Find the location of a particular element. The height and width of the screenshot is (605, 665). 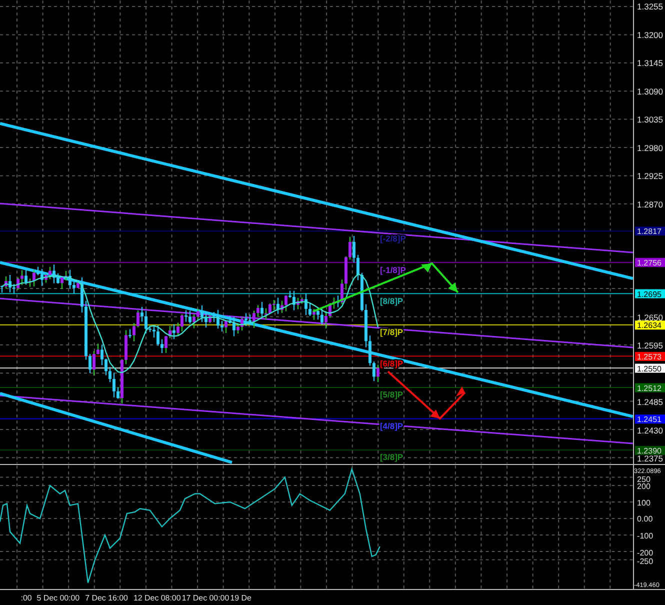

level-label: [3/8]P is located at coordinates (392, 457).